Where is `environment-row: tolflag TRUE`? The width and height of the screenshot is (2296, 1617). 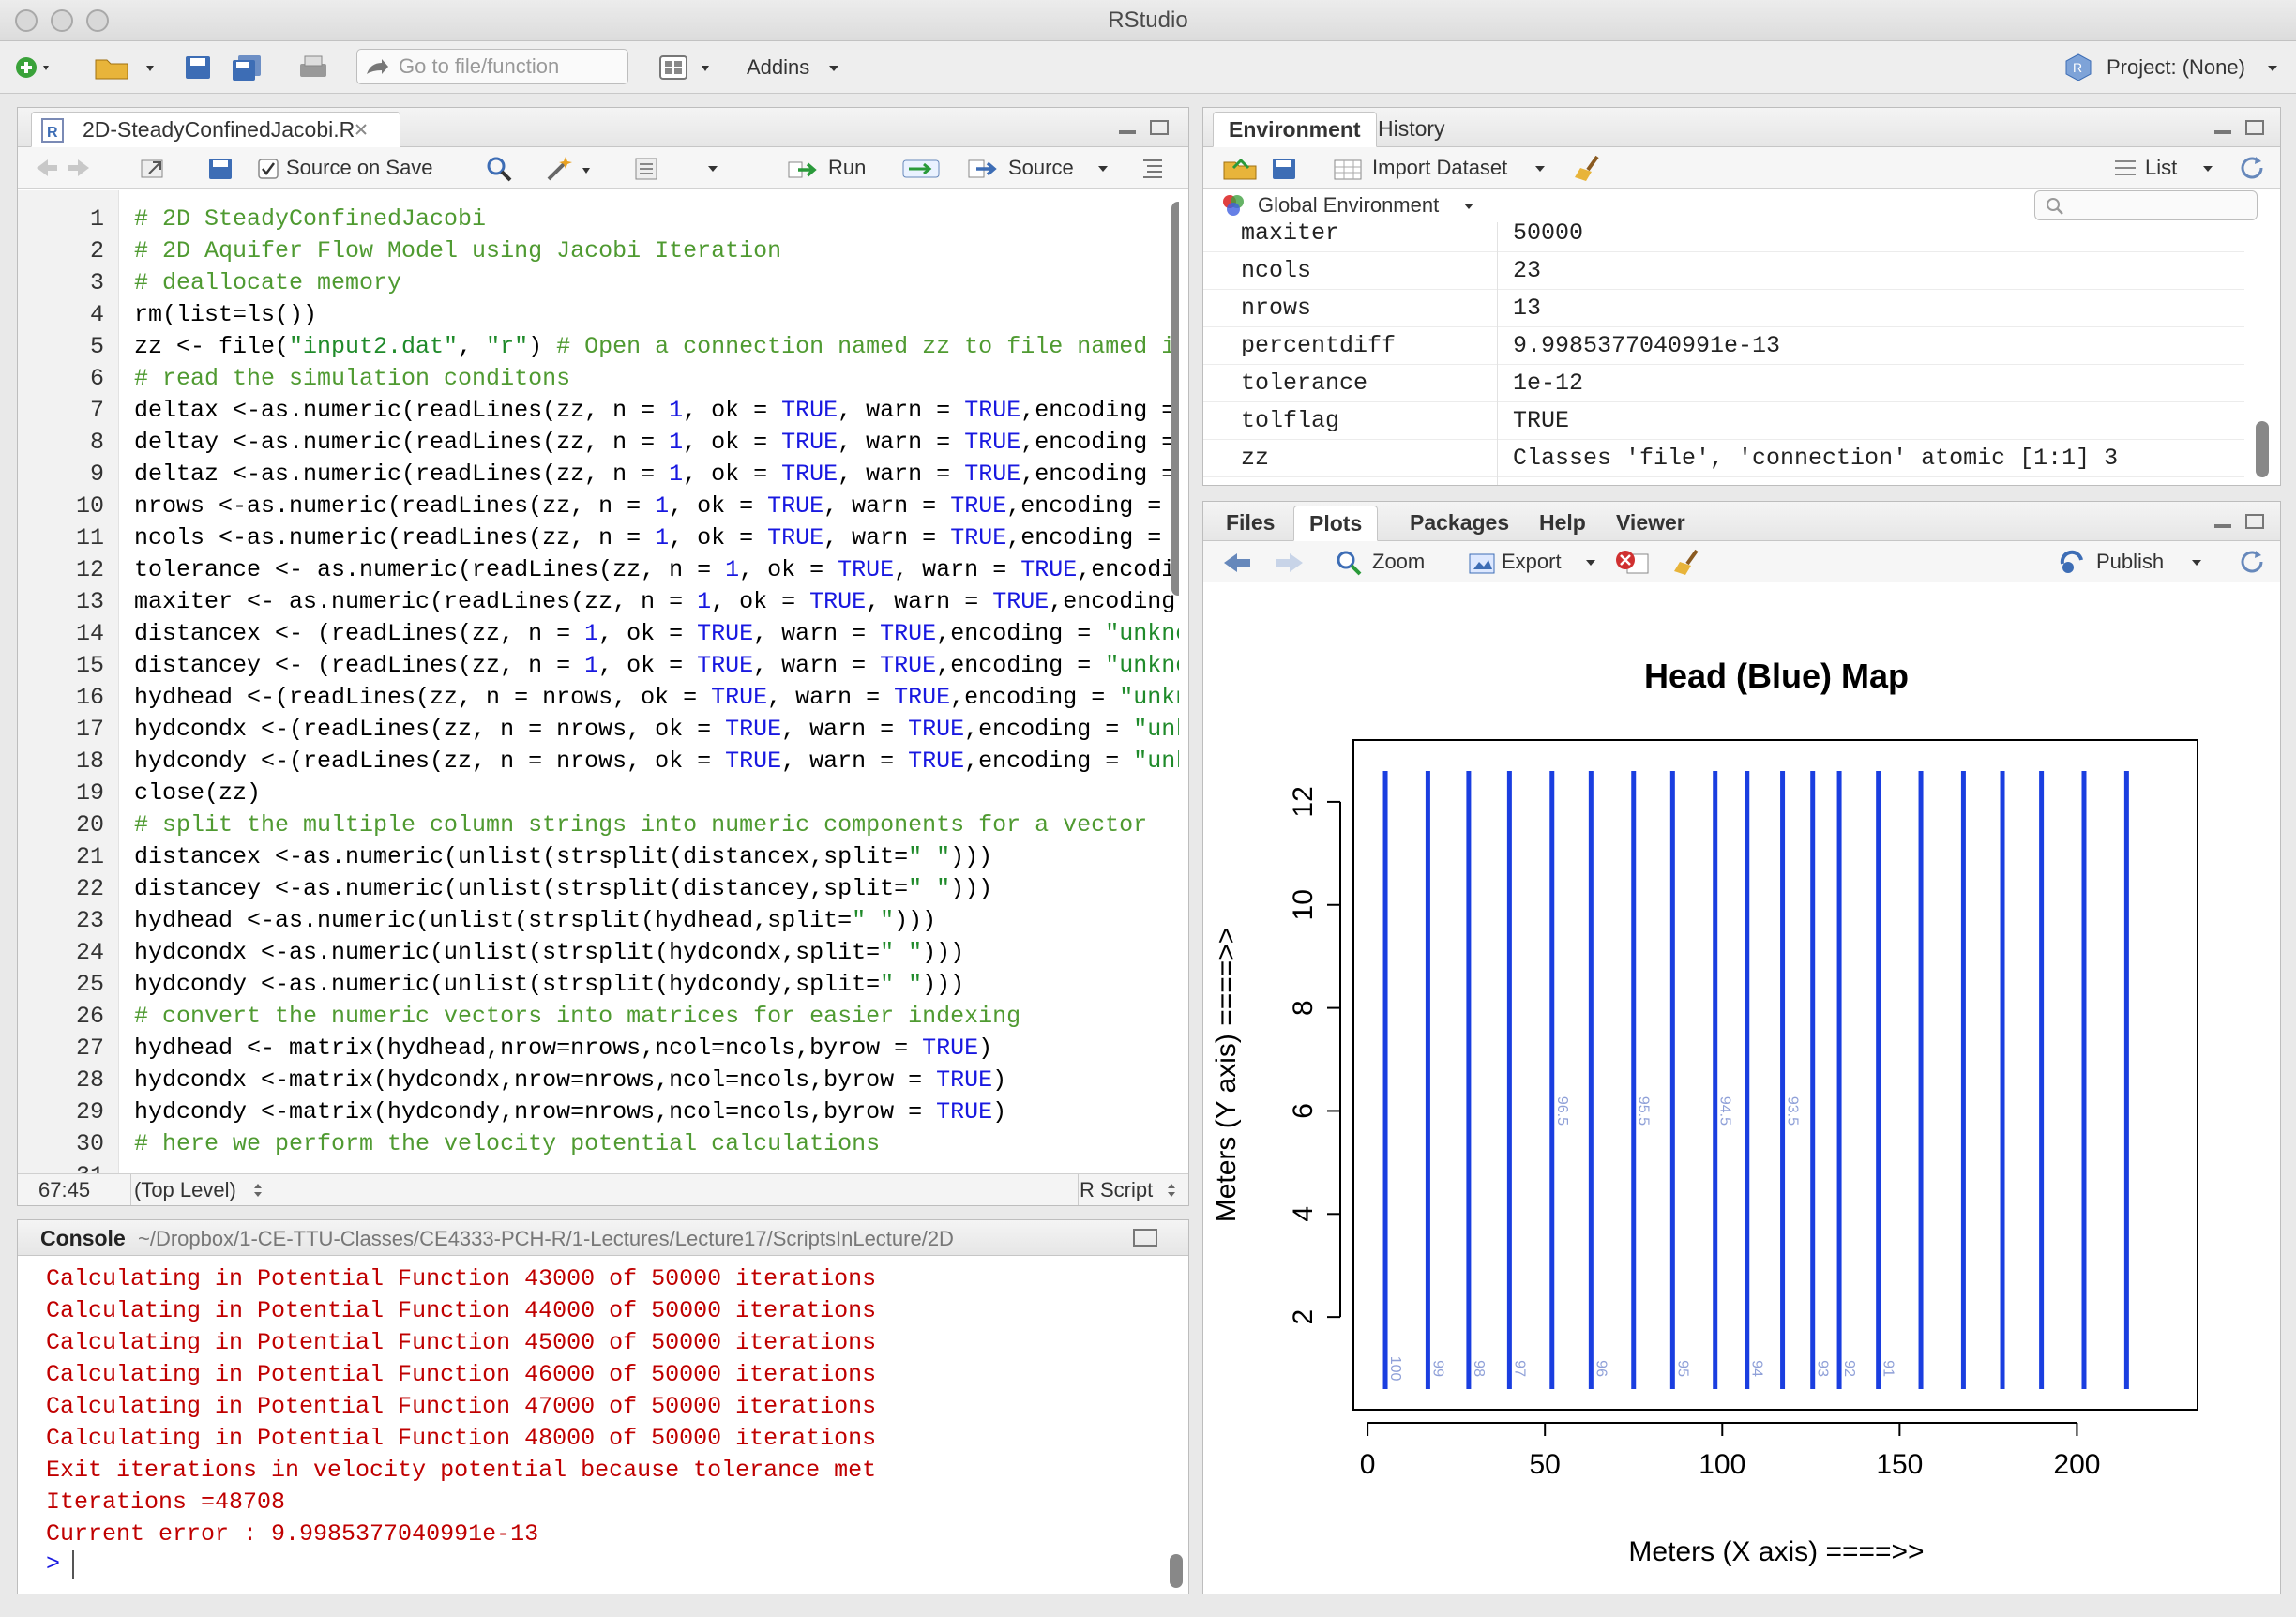 environment-row: tolflag TRUE is located at coordinates (1723, 421).